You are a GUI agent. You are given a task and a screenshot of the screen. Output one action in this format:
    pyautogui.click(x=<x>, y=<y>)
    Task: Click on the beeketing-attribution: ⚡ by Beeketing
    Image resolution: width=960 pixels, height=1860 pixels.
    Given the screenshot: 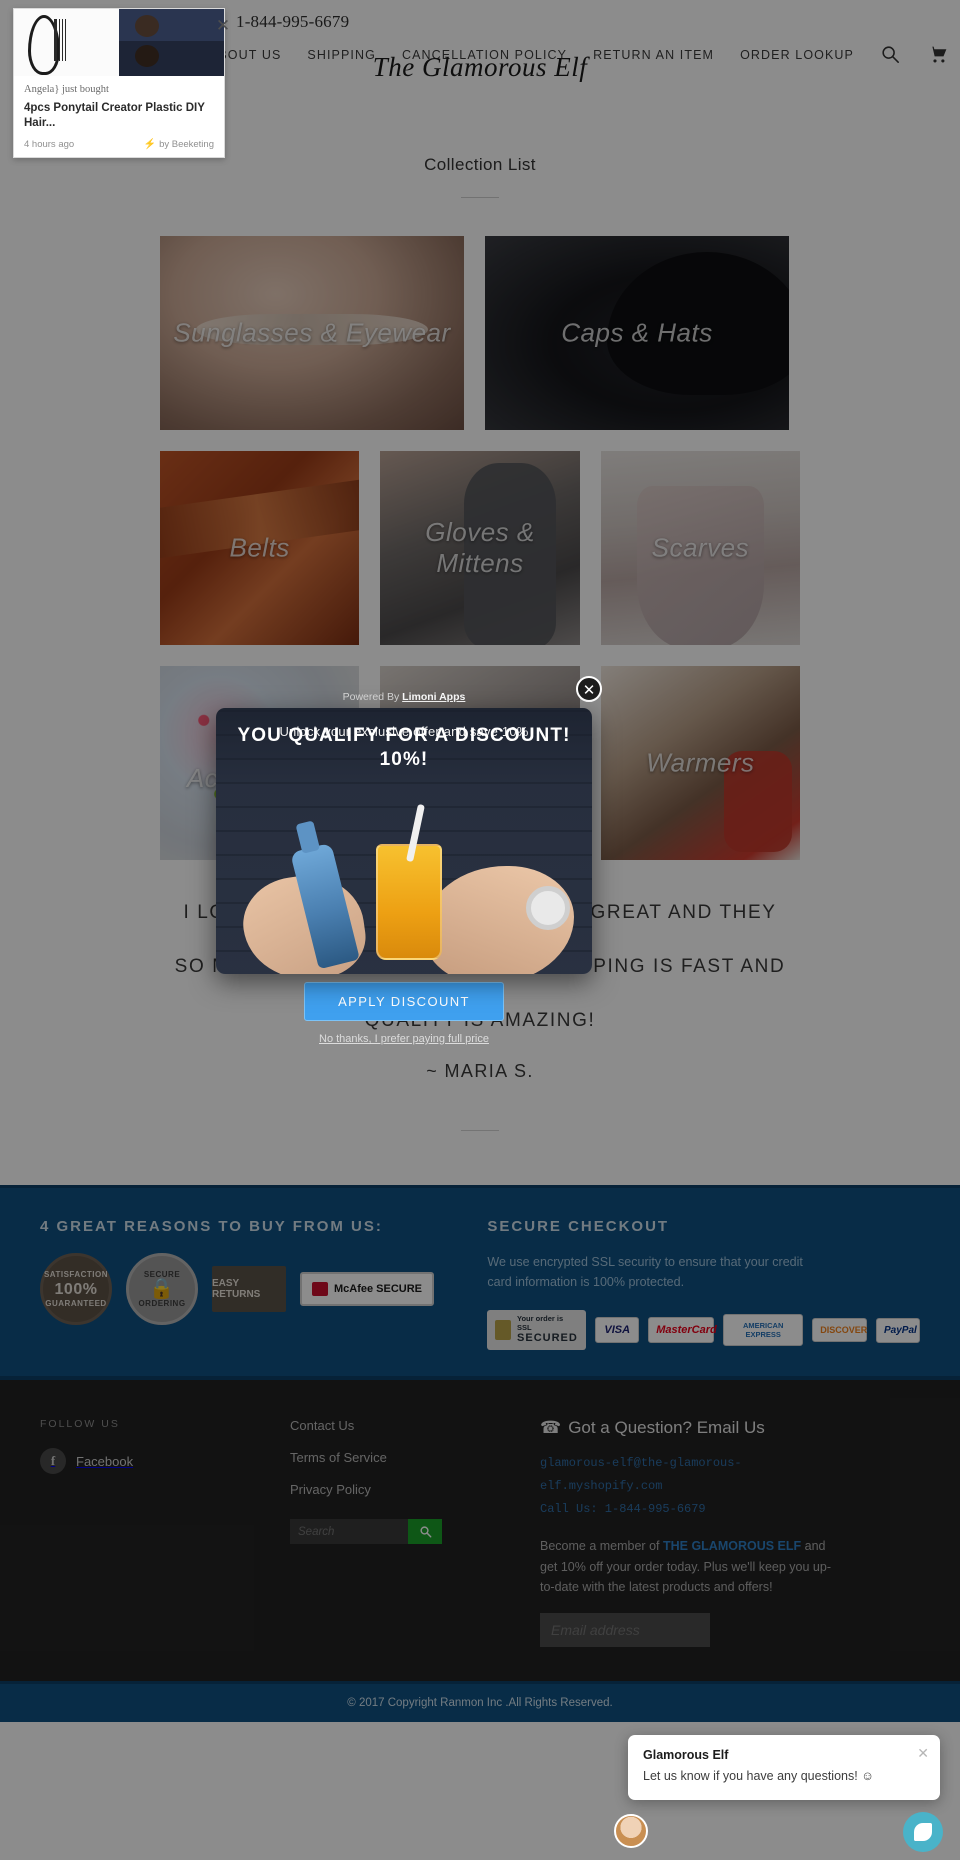 What is the action you would take?
    pyautogui.click(x=179, y=144)
    